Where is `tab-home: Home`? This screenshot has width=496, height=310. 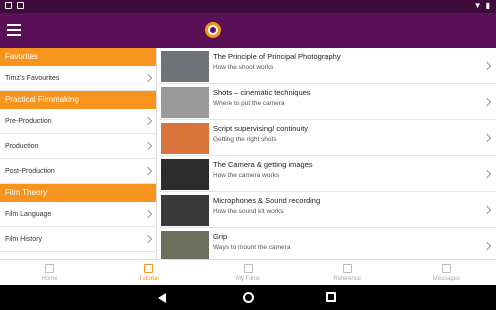
tab-home: Home is located at coordinates (49, 272).